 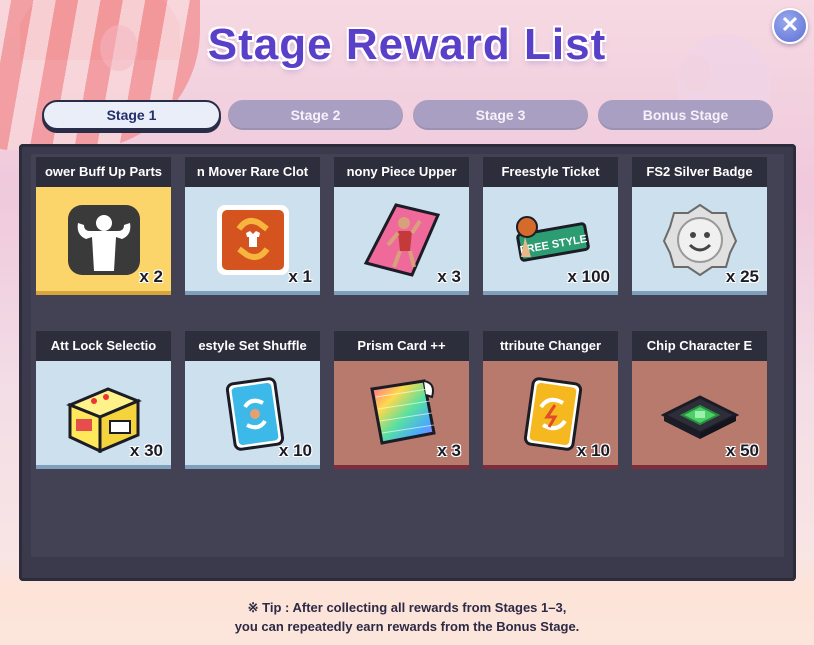 What do you see at coordinates (131, 115) in the screenshot?
I see `tab-stage-1: Stage 1` at bounding box center [131, 115].